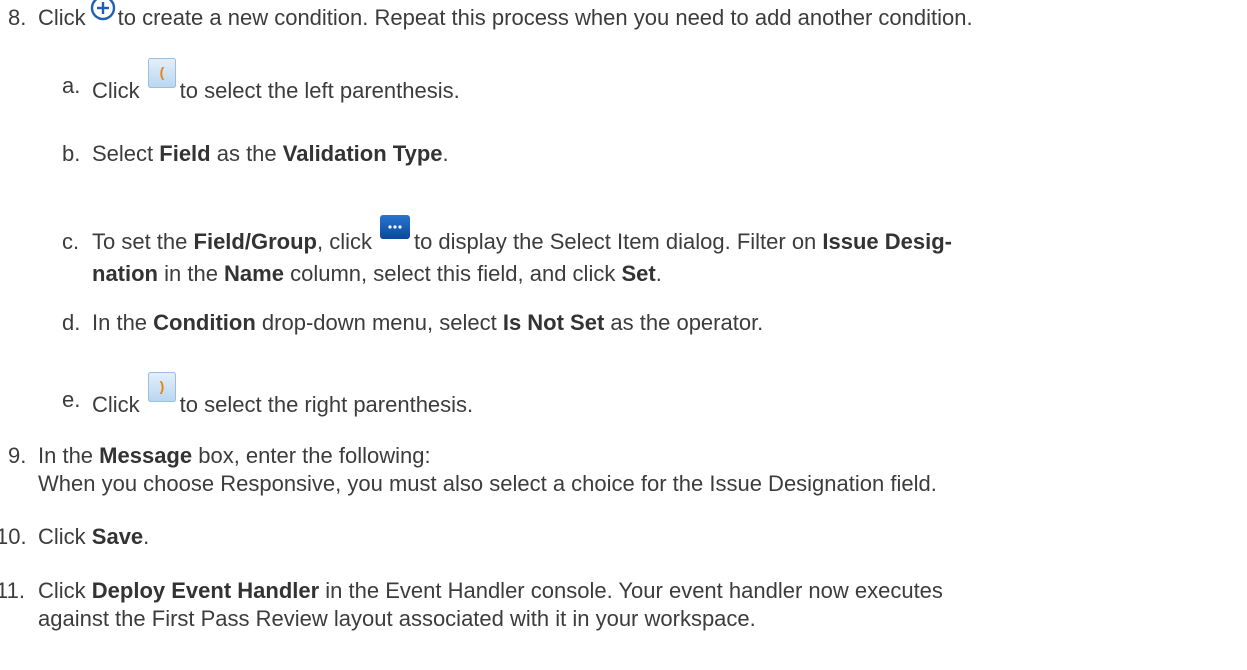 The width and height of the screenshot is (1247, 670). Describe the element at coordinates (887, 241) in the screenshot. I see `step-c-bold-2: Issue Desig-` at that location.